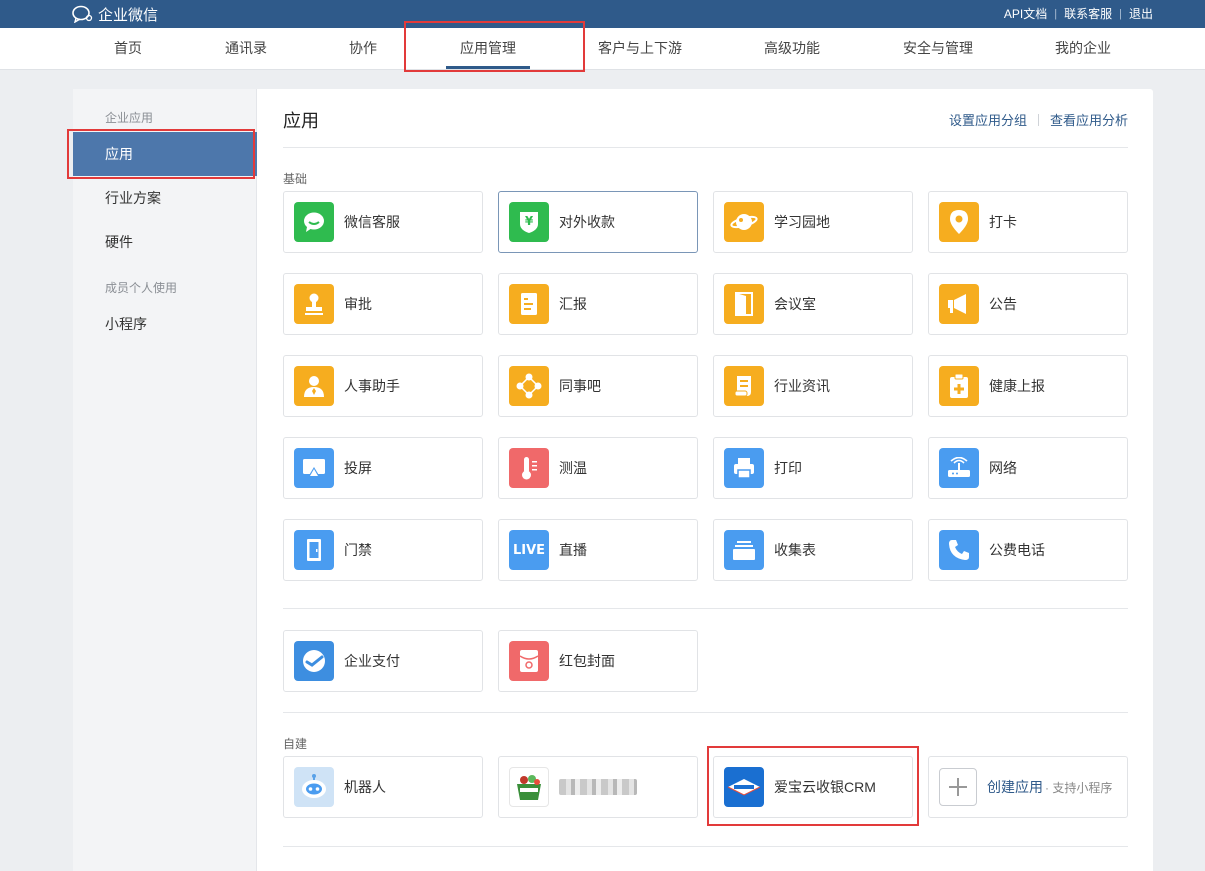 This screenshot has width=1205, height=871. Describe the element at coordinates (1088, 13) in the screenshot. I see `contact-support-link: 联系客服` at that location.